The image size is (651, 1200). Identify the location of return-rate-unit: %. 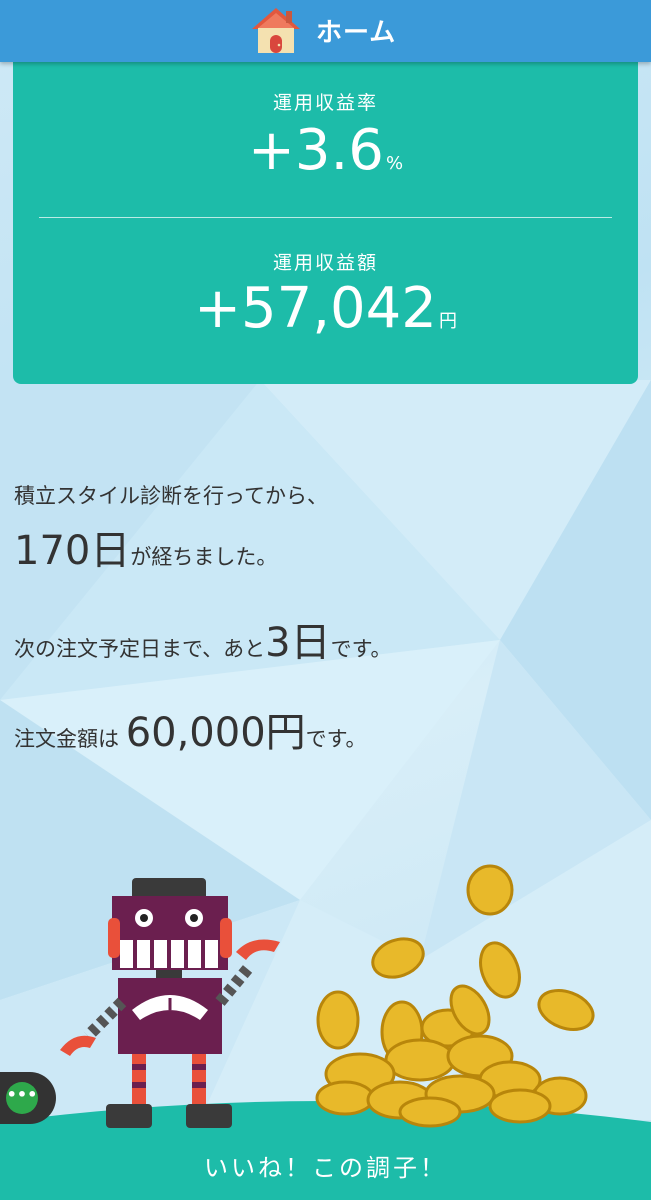
(394, 163).